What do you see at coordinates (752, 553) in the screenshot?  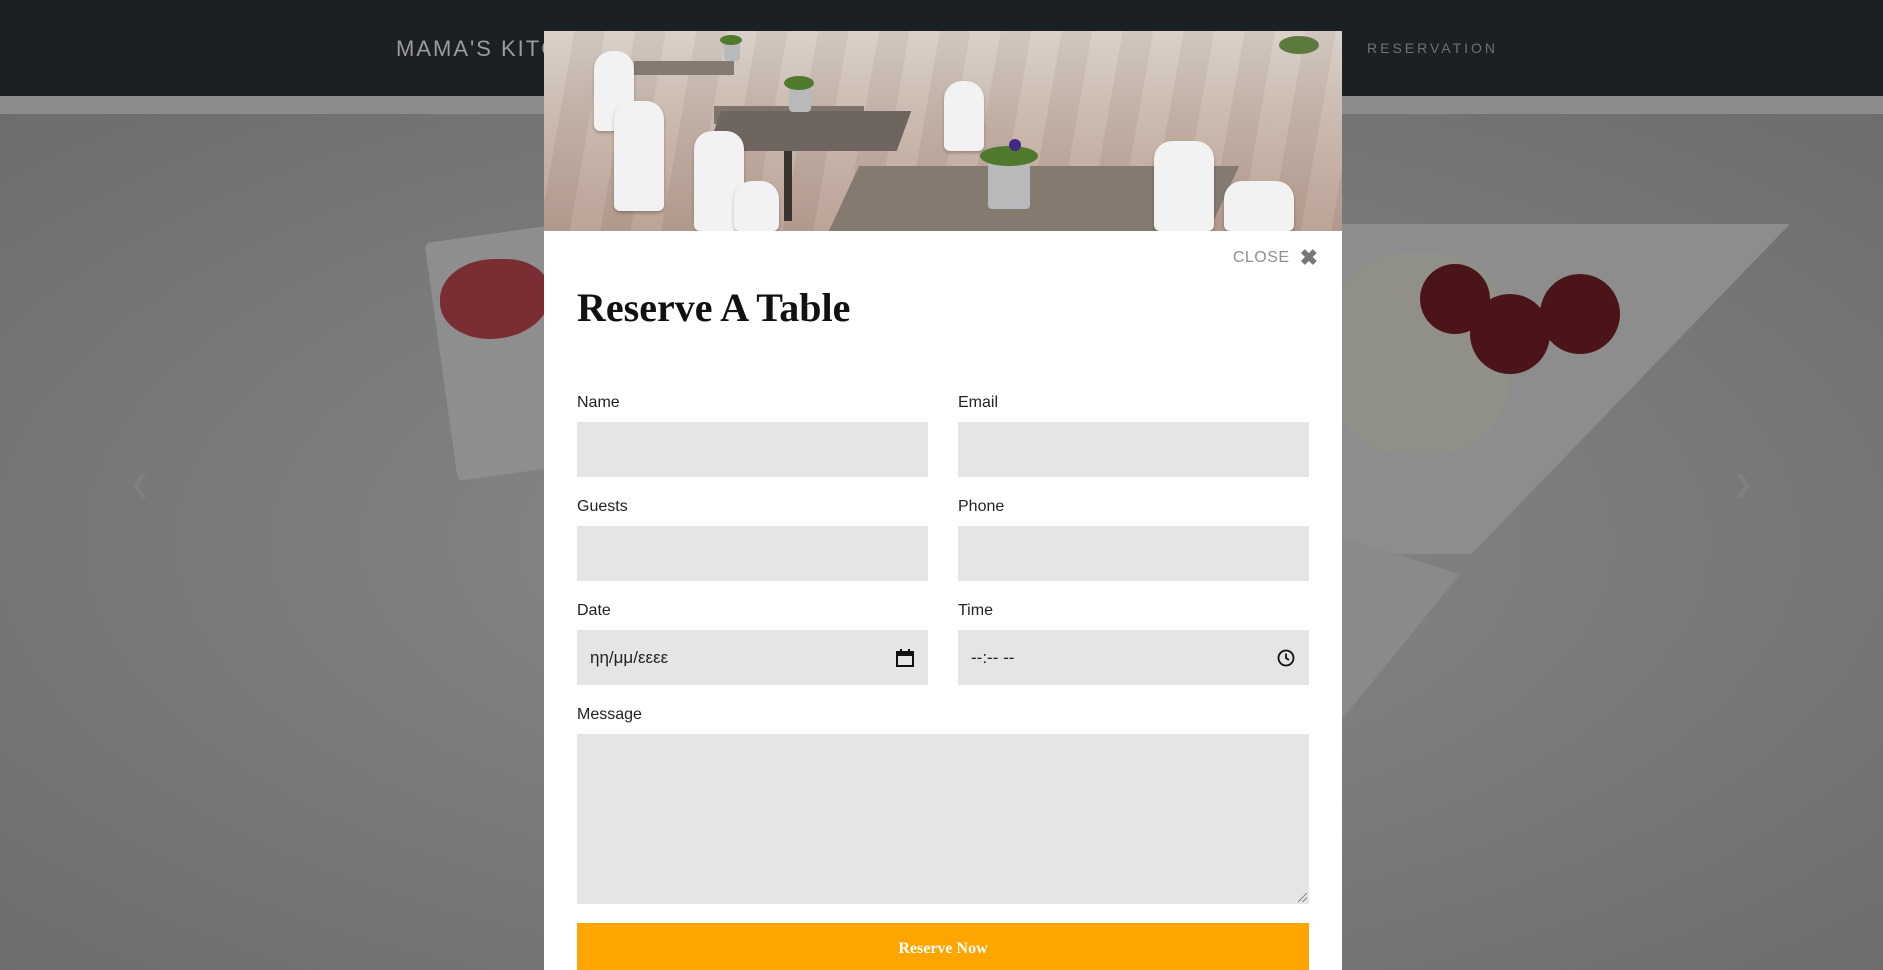 I see `guests-input` at bounding box center [752, 553].